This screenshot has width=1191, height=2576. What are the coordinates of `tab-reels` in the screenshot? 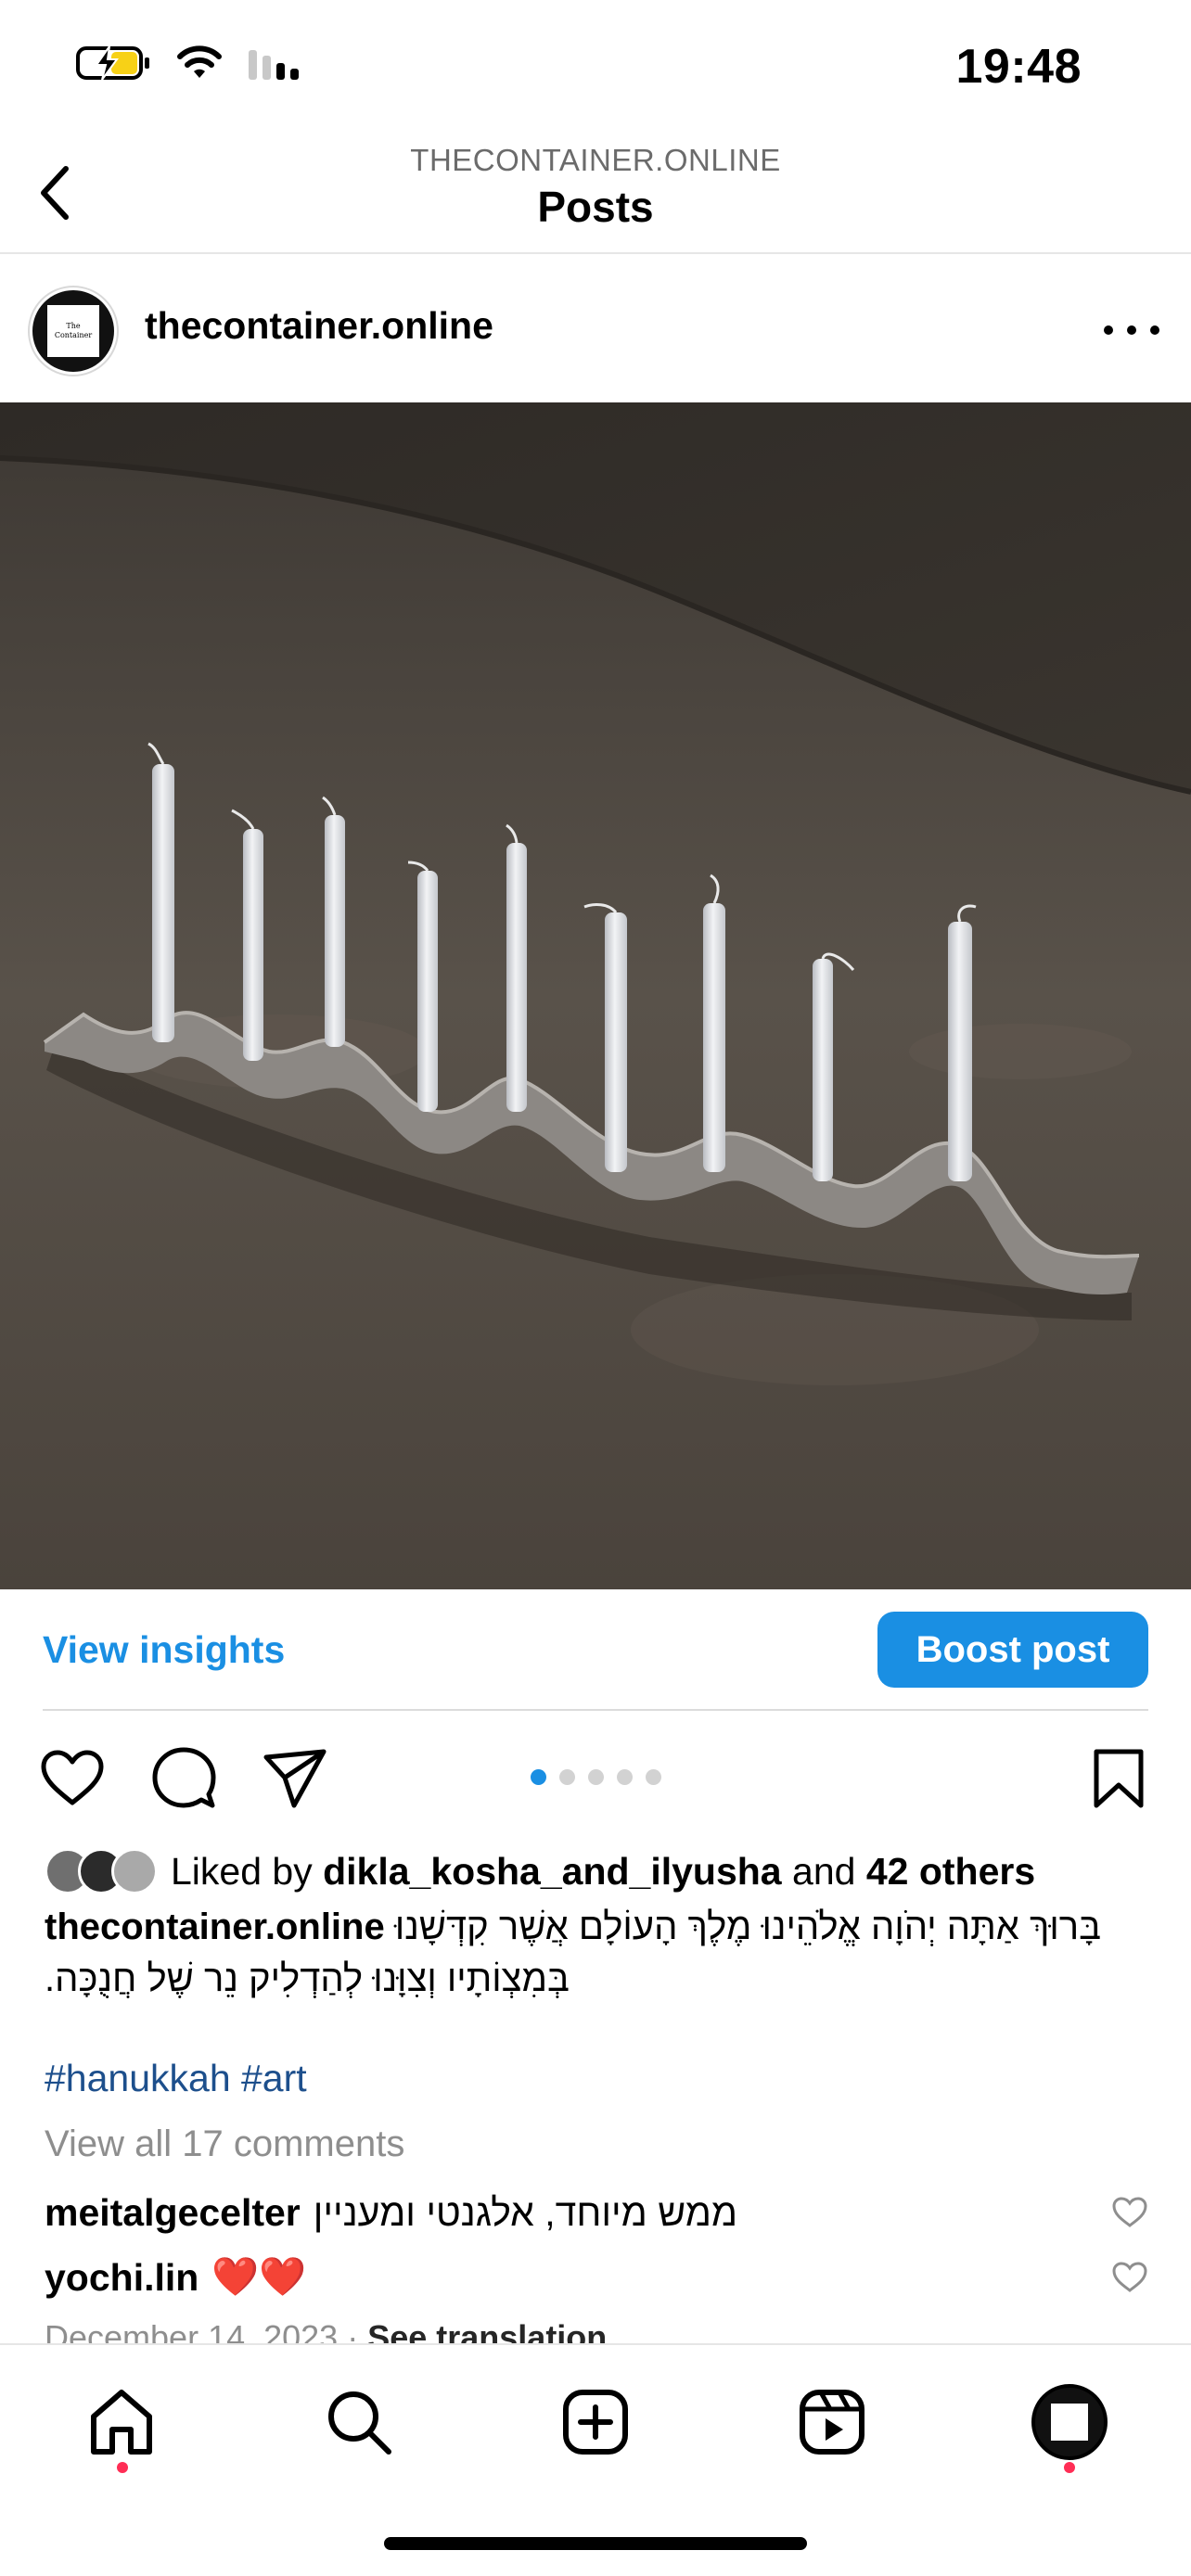 It's located at (832, 2422).